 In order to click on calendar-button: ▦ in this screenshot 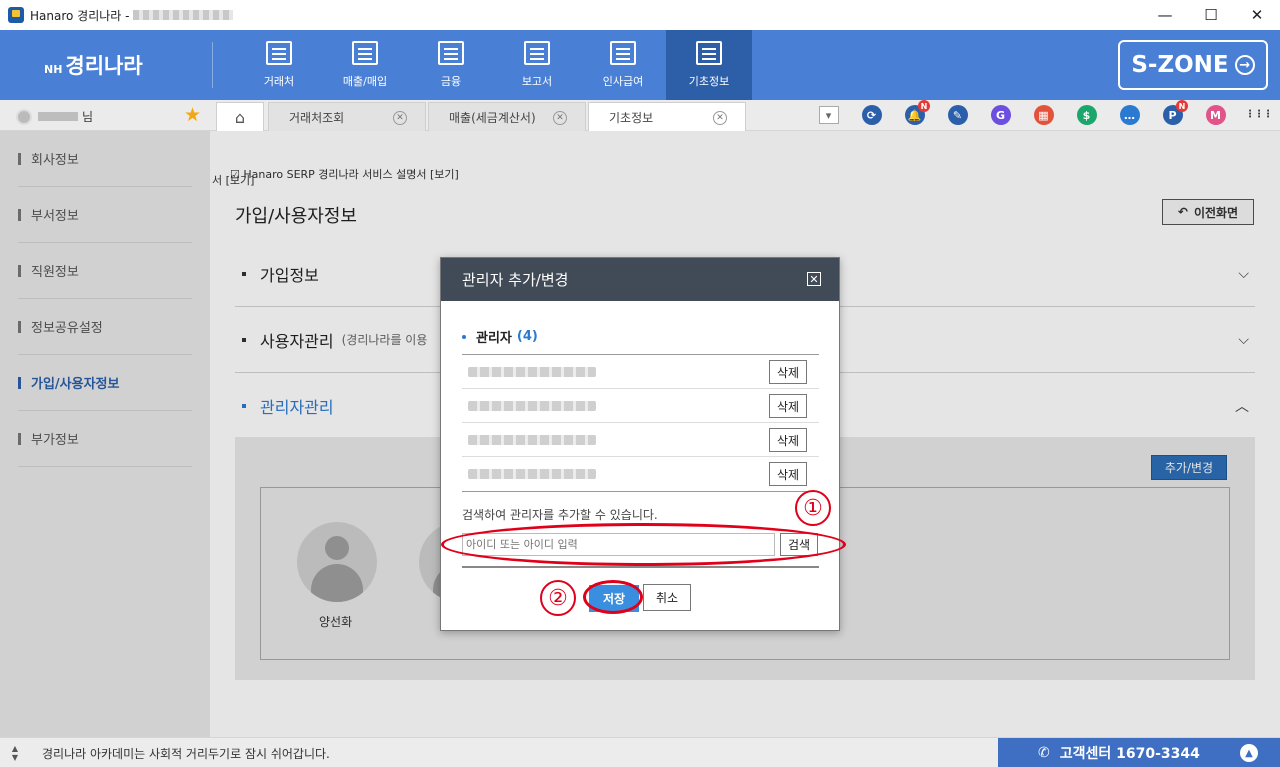, I will do `click(1043, 115)`.